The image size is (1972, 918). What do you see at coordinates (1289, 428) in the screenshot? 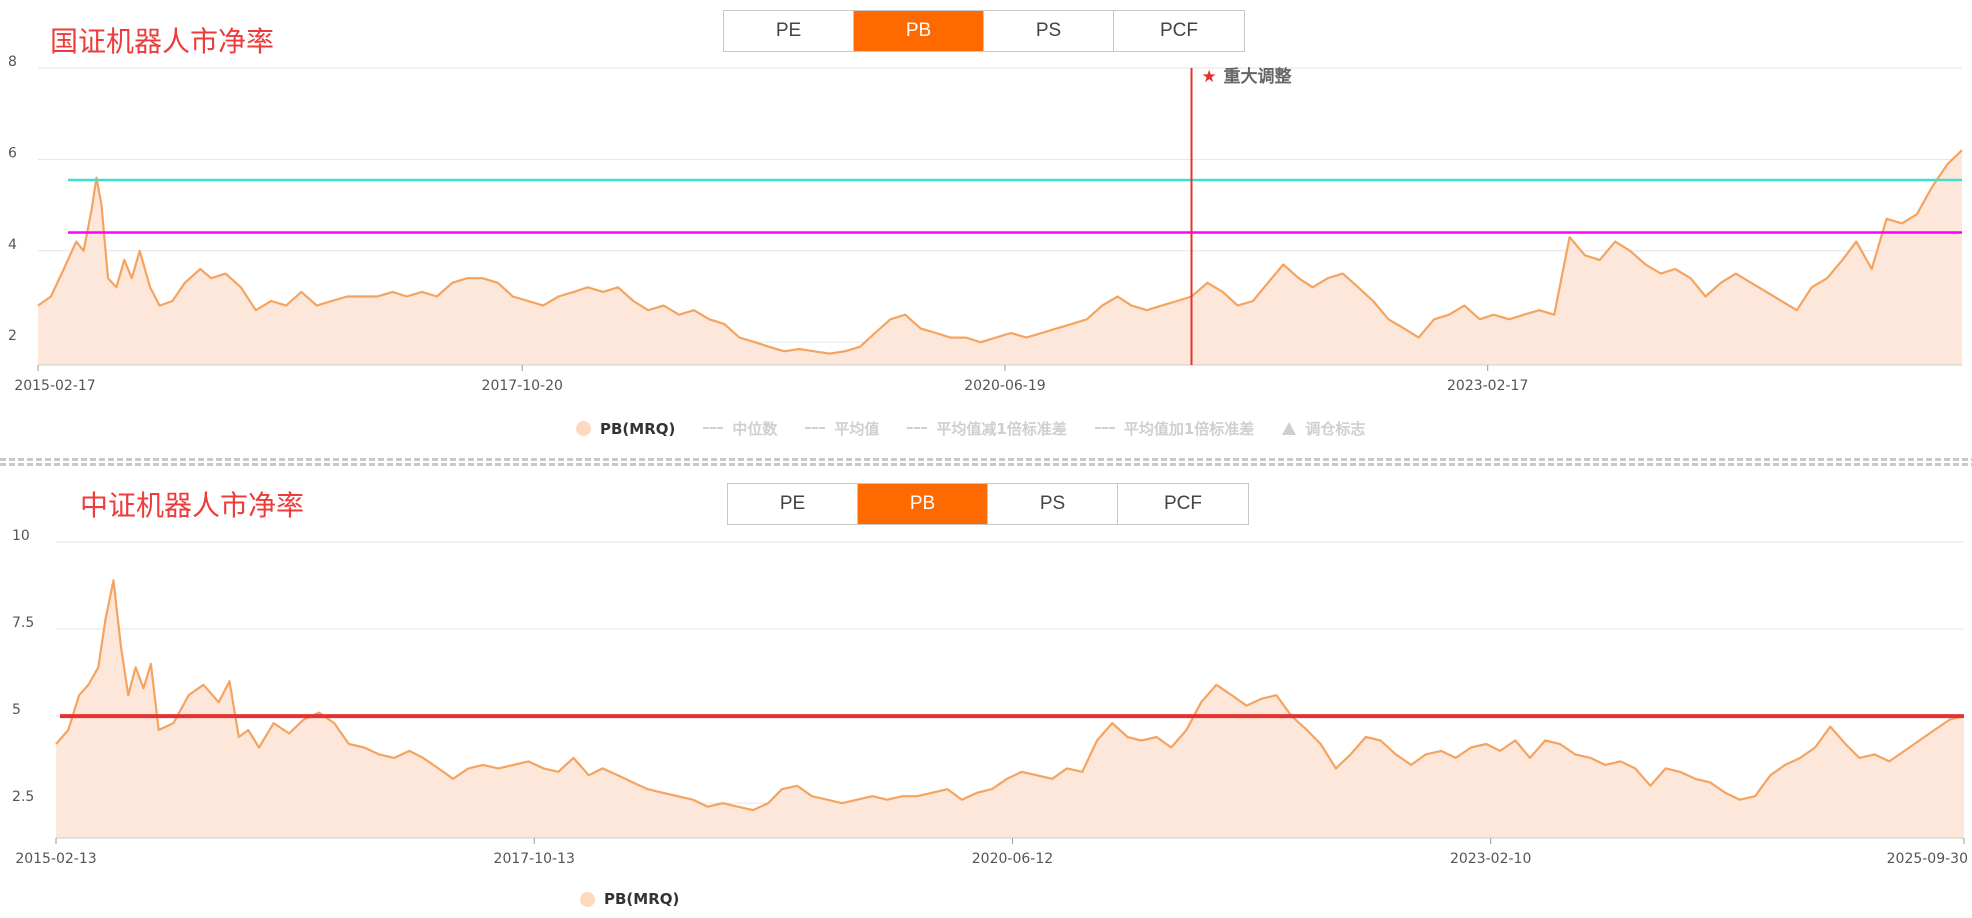
I see `triangle-icon` at bounding box center [1289, 428].